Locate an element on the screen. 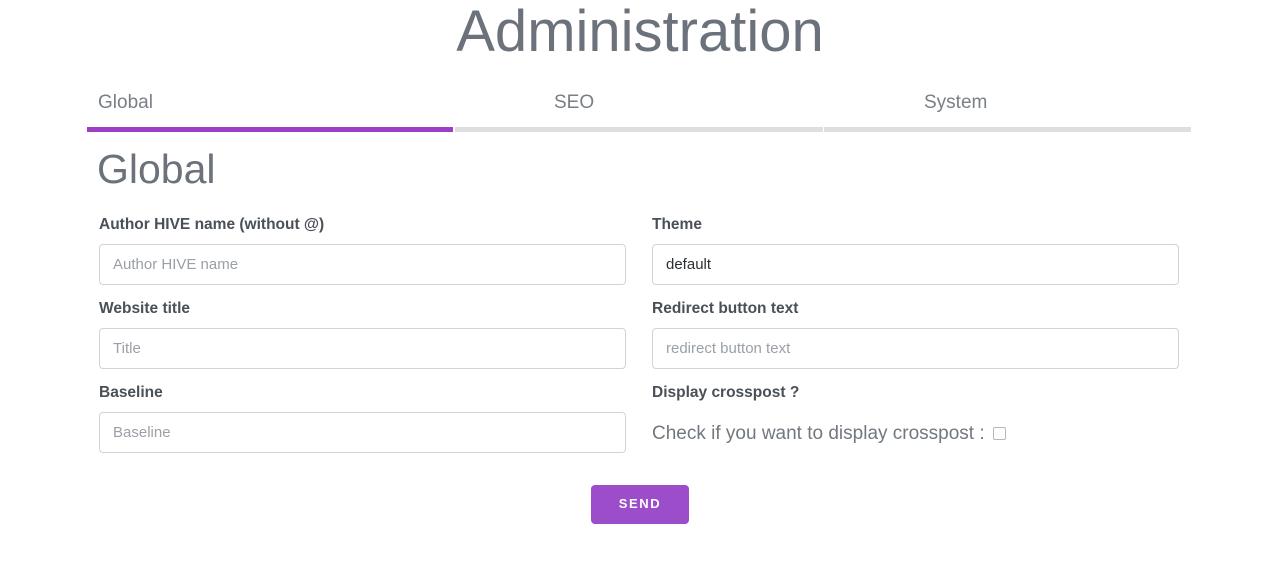 The image size is (1280, 570). crosspost-checkbox-row: Check if you want to display crosspost : is located at coordinates (915, 432).